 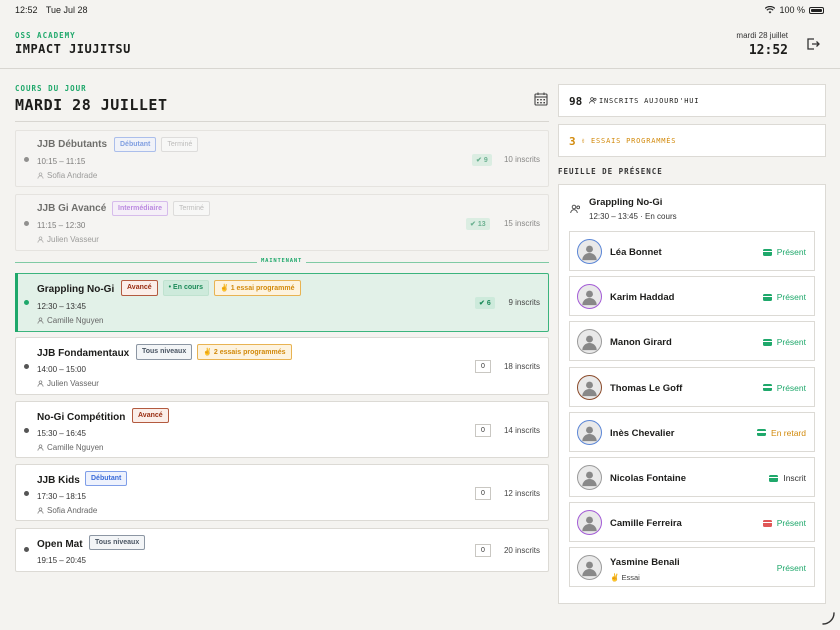 I want to click on school-name: IMPACT JIUJITSU, so click(x=73, y=49).